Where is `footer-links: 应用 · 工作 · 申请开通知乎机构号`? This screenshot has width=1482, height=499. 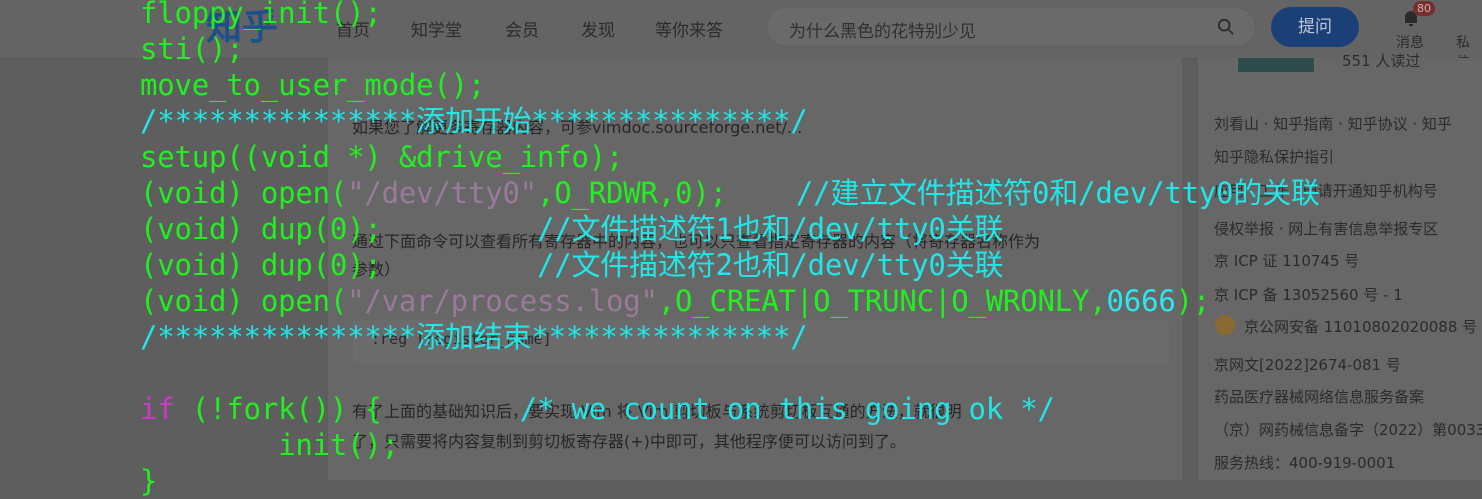
footer-links: 应用 · 工作 · 申请开通知乎机构号 is located at coordinates (1326, 190).